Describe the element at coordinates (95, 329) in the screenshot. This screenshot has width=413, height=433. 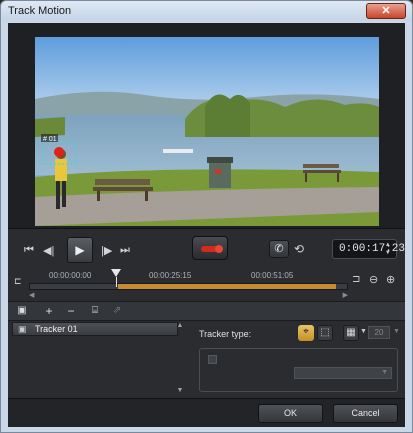
I see `list-item: ▣ Tracker 01` at that location.